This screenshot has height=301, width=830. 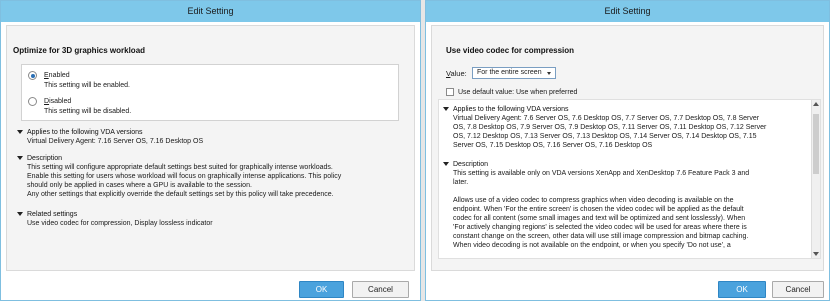 I want to click on enabled-radio, so click(x=32, y=75).